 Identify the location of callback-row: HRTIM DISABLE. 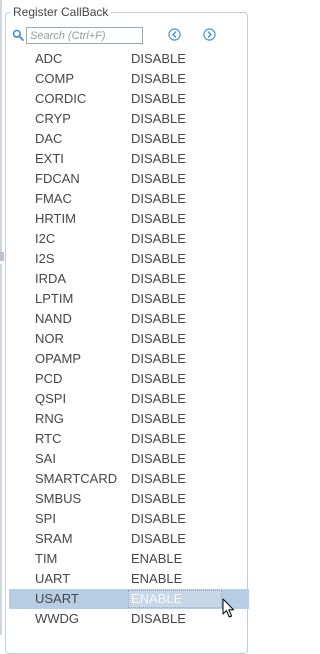
(129, 219).